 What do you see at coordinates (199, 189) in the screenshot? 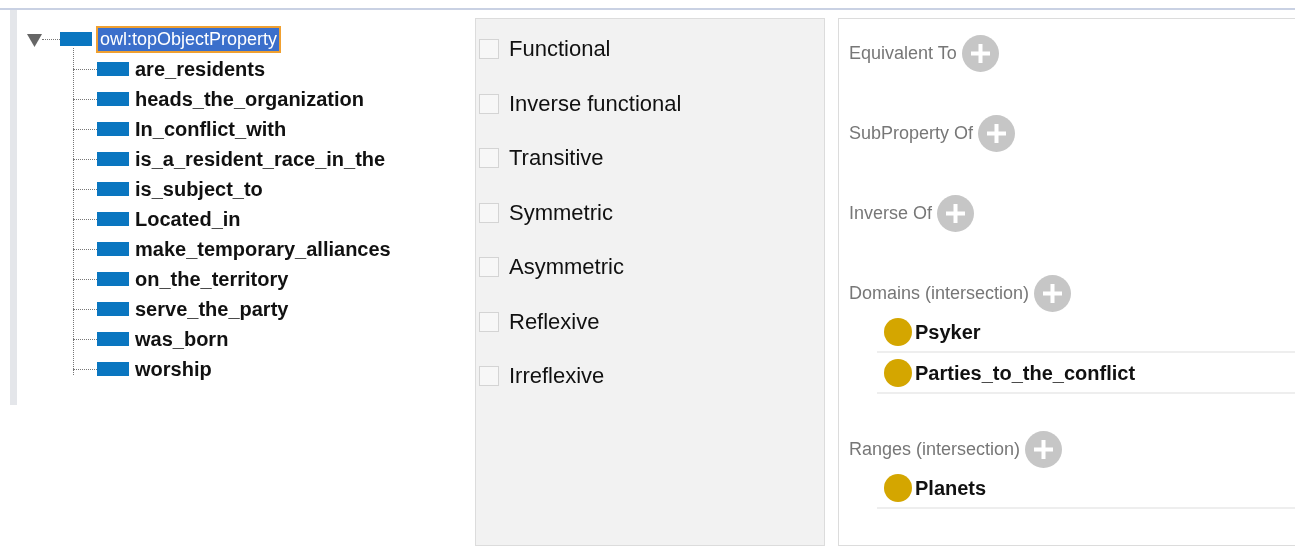
I see `tree-item: is_subject_to` at bounding box center [199, 189].